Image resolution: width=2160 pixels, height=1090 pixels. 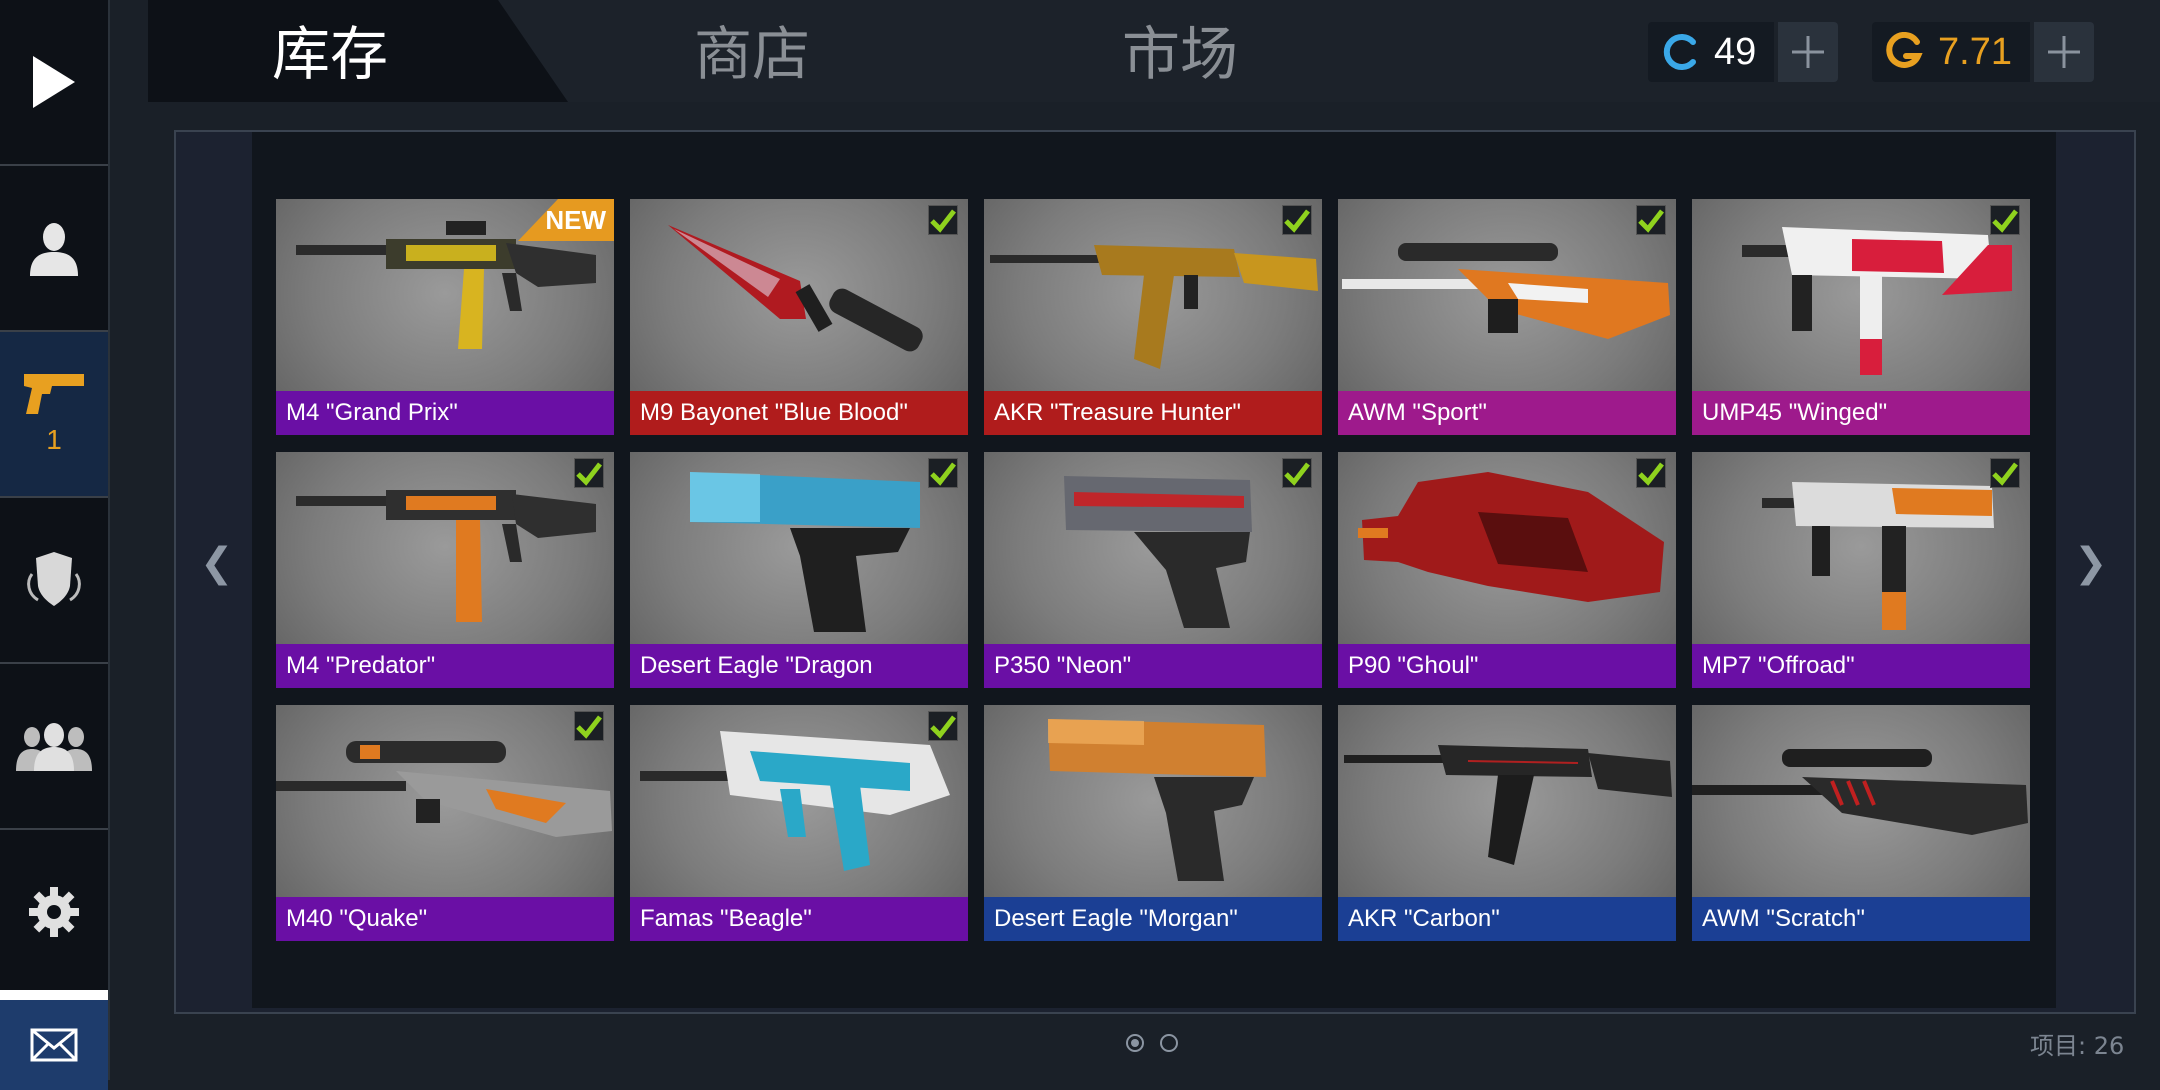 I want to click on sidebar-item-clan, so click(x=54, y=579).